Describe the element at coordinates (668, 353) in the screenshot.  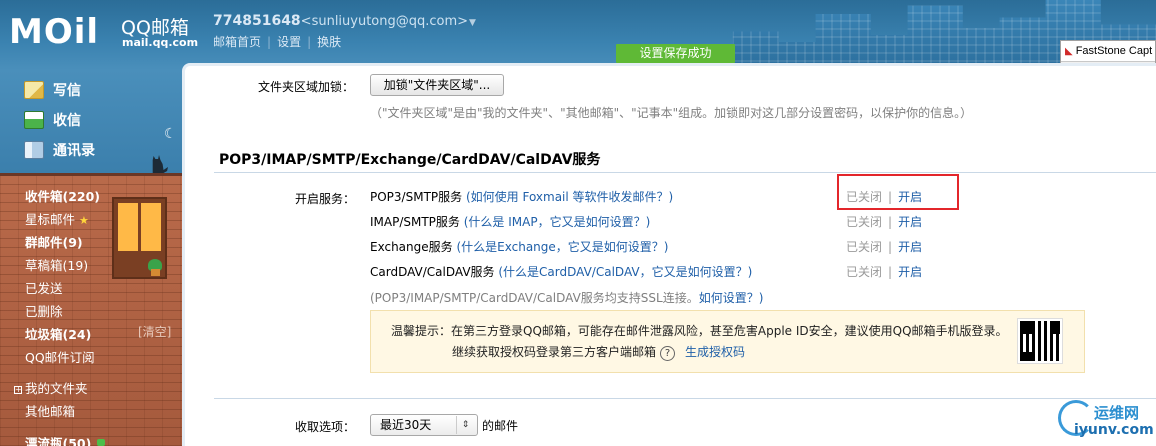
I see `help-question-icon: ?` at that location.